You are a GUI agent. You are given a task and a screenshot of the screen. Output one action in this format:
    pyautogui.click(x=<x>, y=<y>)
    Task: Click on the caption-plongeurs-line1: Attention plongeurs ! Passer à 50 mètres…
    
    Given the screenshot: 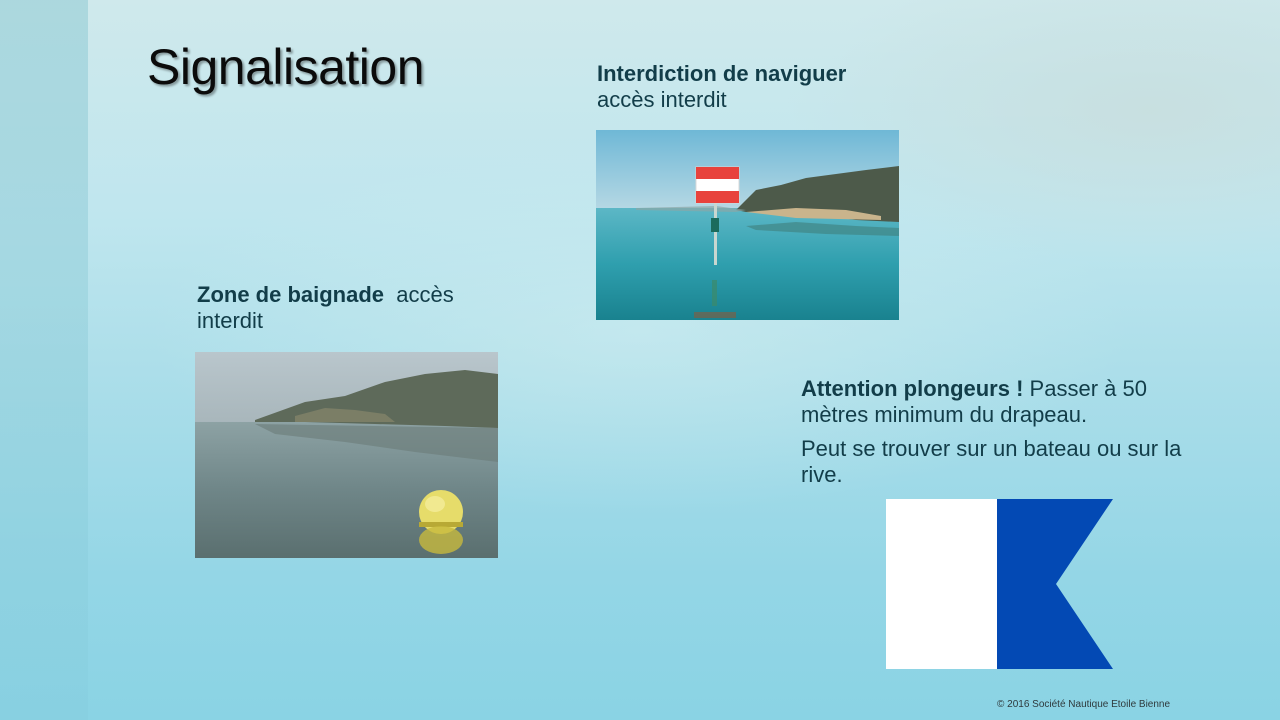 What is the action you would take?
    pyautogui.click(x=1006, y=402)
    